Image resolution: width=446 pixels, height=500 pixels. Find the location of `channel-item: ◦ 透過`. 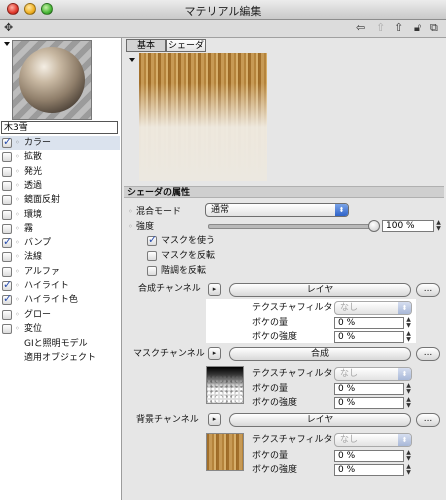

channel-item: ◦ 透過 is located at coordinates (60, 186).